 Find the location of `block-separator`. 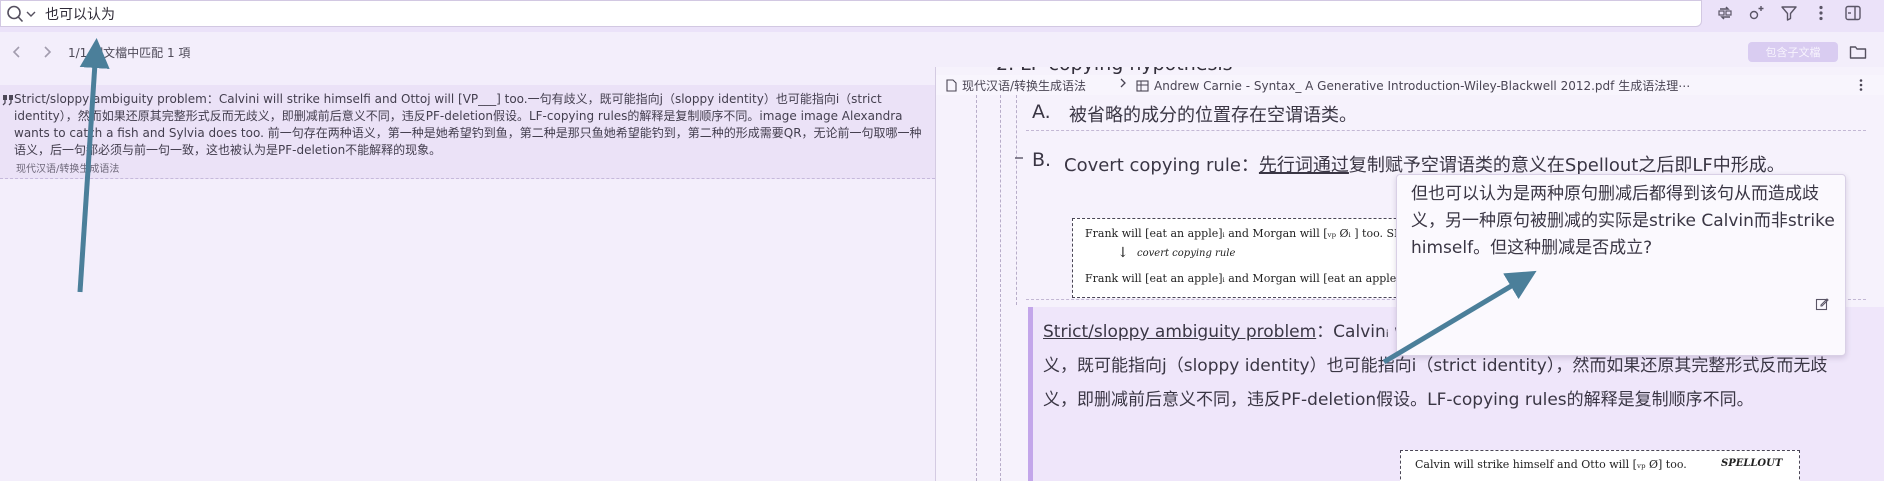

block-separator is located at coordinates (1446, 130).